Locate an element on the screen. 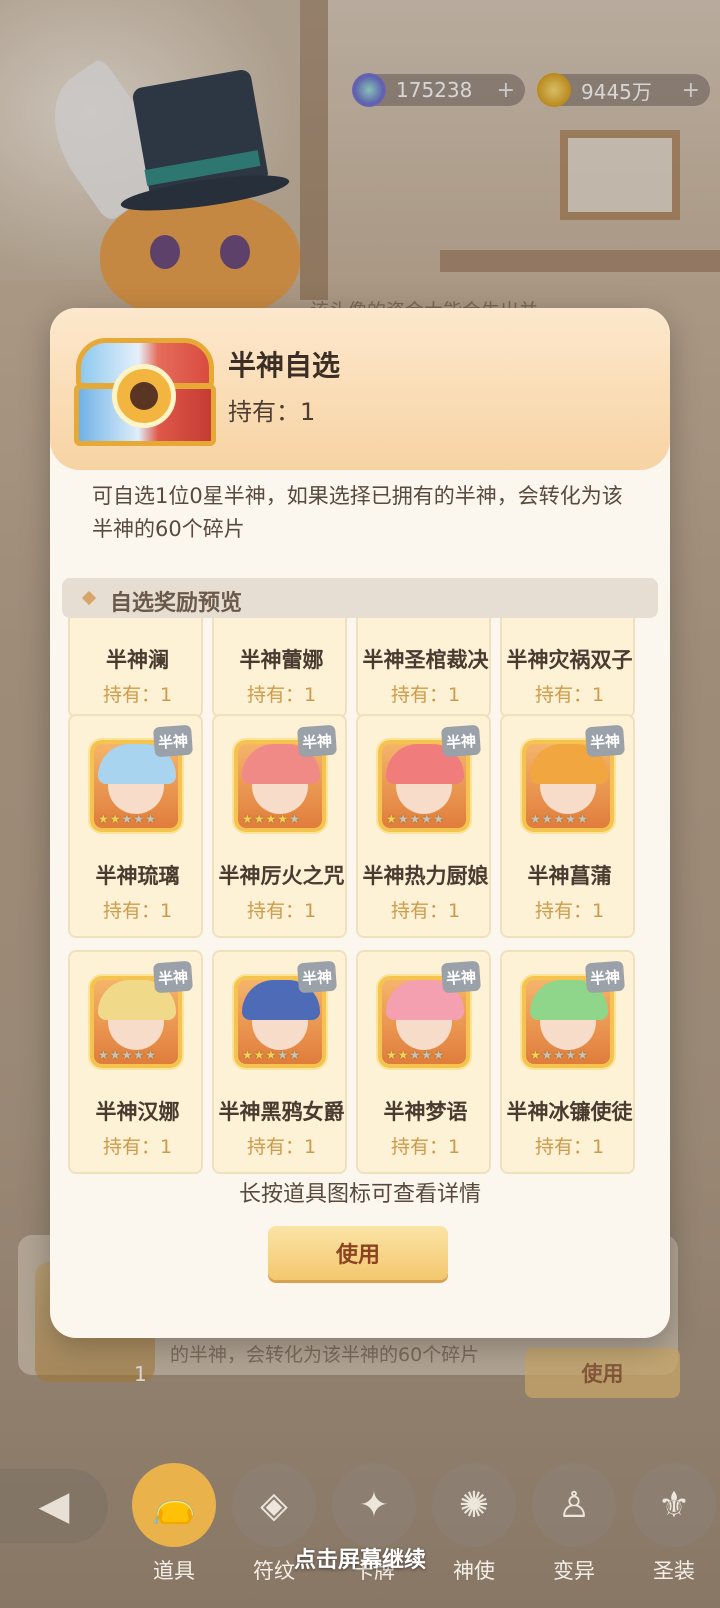 The width and height of the screenshot is (720, 1608). demigod-name: 半神冰镰使徒 is located at coordinates (569, 1112).